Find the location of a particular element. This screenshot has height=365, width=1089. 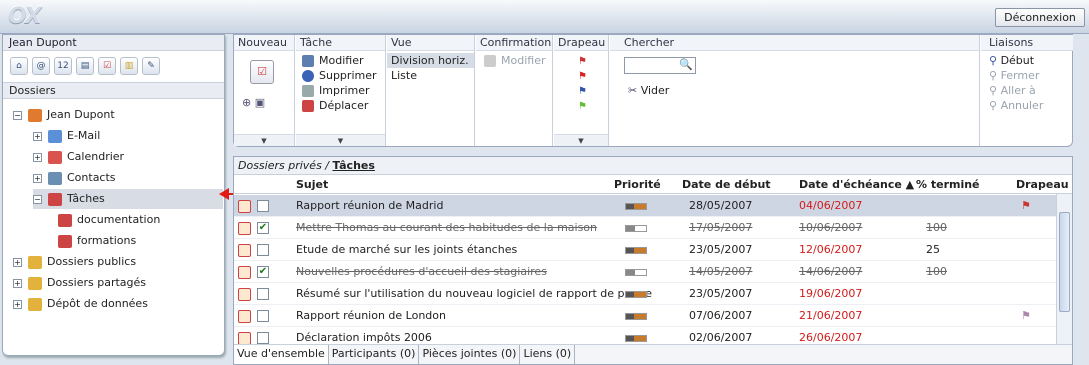

infostore-icon: ▥ is located at coordinates (129, 66).